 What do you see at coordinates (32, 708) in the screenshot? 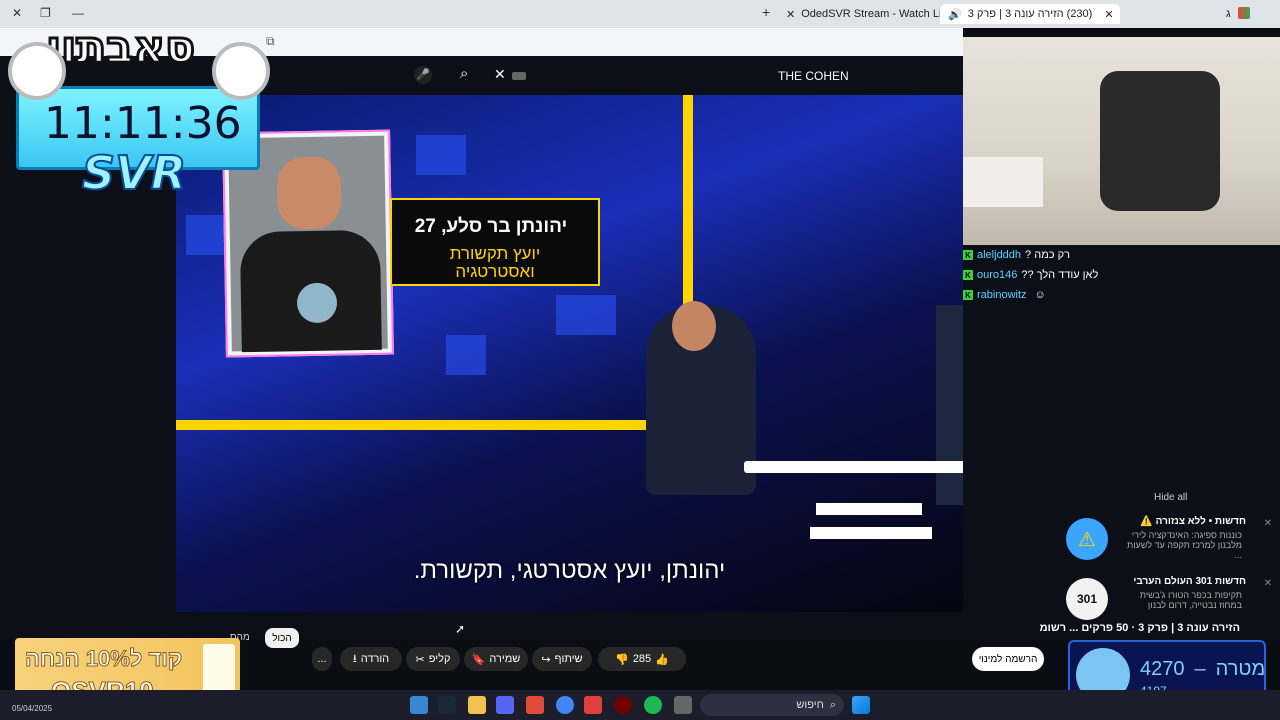
I see `taskbar-date: 05/04/2025` at bounding box center [32, 708].